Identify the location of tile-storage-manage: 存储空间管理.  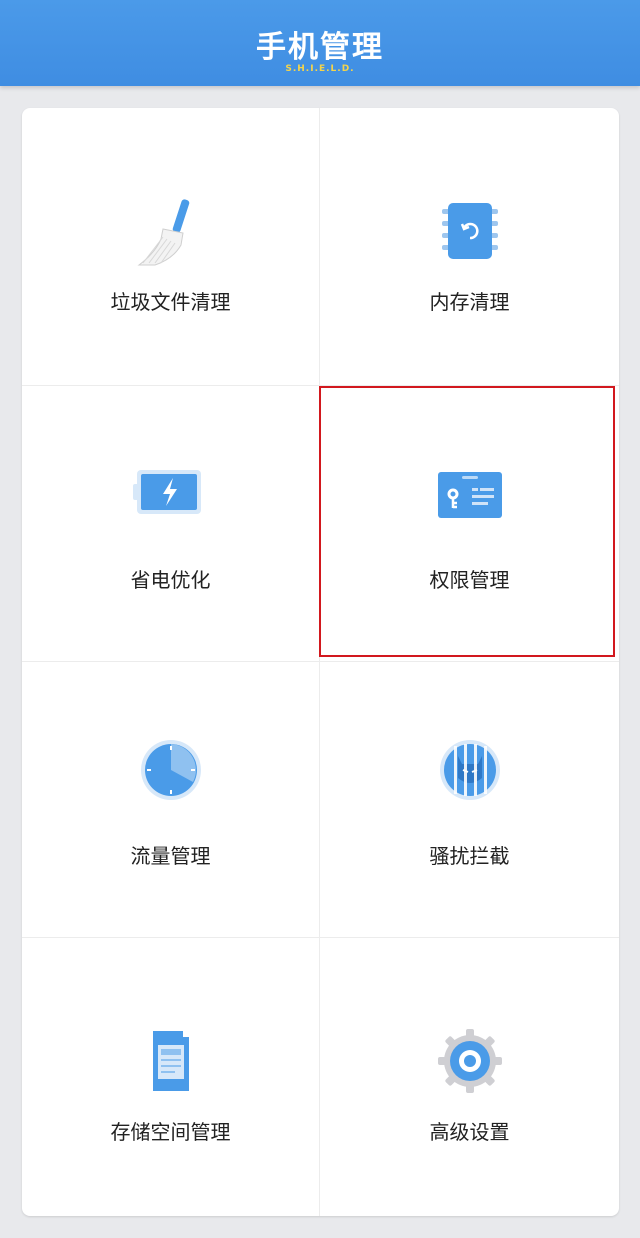
(171, 1077).